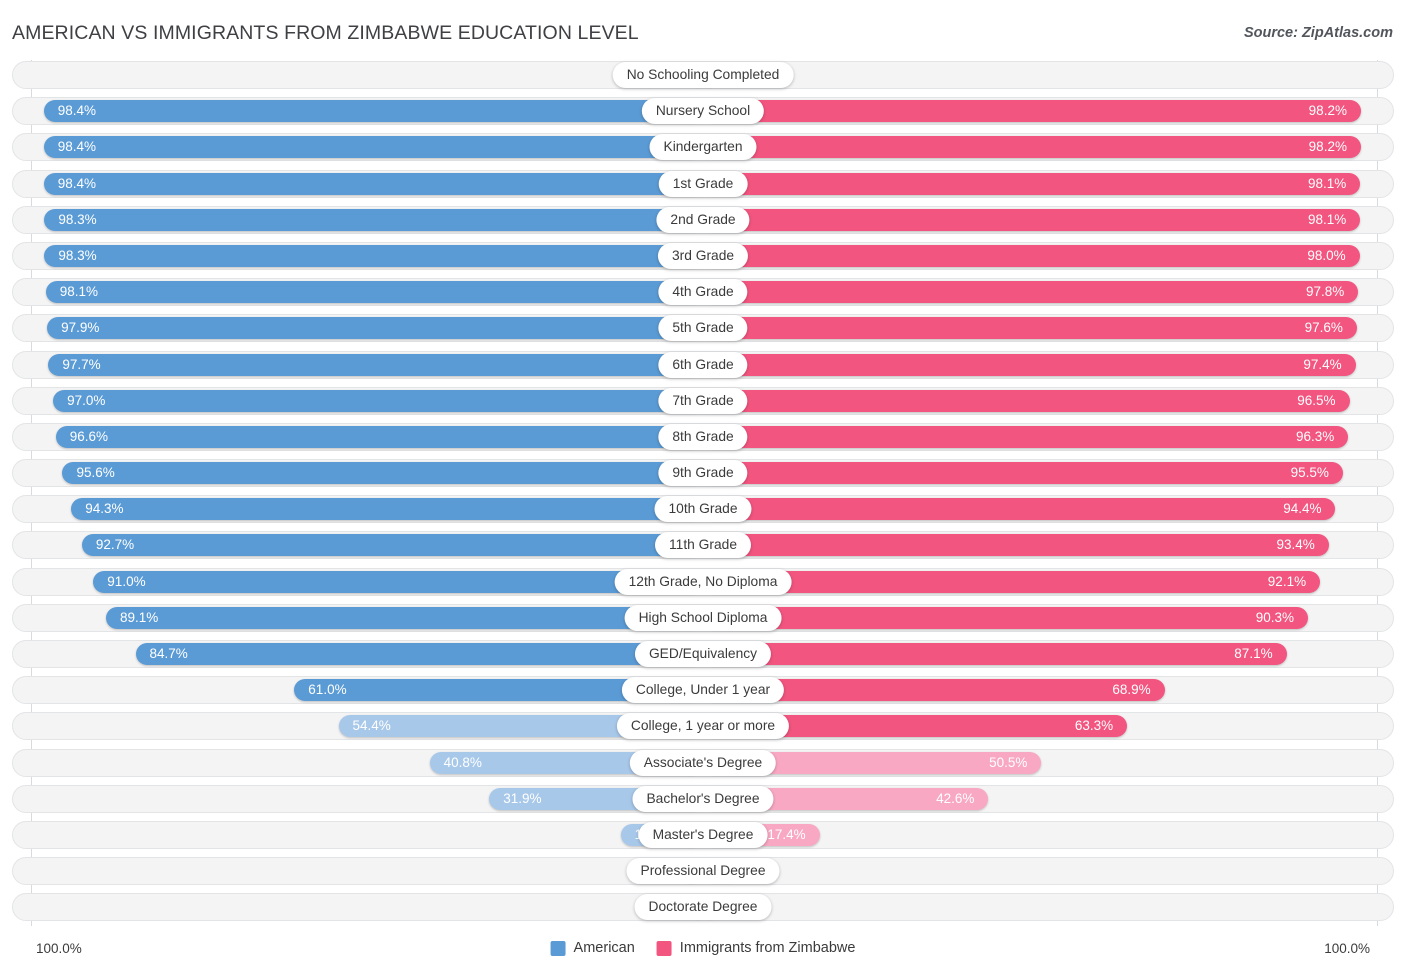 This screenshot has width=1406, height=975. I want to click on chart-row: 97.7% 97.4% 6th Grade, so click(703, 365).